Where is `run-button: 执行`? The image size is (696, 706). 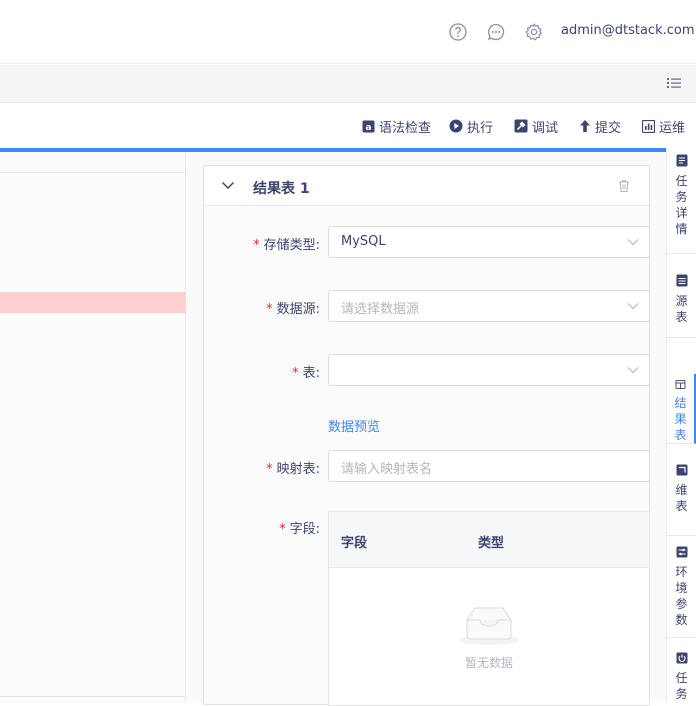 run-button: 执行 is located at coordinates (471, 126).